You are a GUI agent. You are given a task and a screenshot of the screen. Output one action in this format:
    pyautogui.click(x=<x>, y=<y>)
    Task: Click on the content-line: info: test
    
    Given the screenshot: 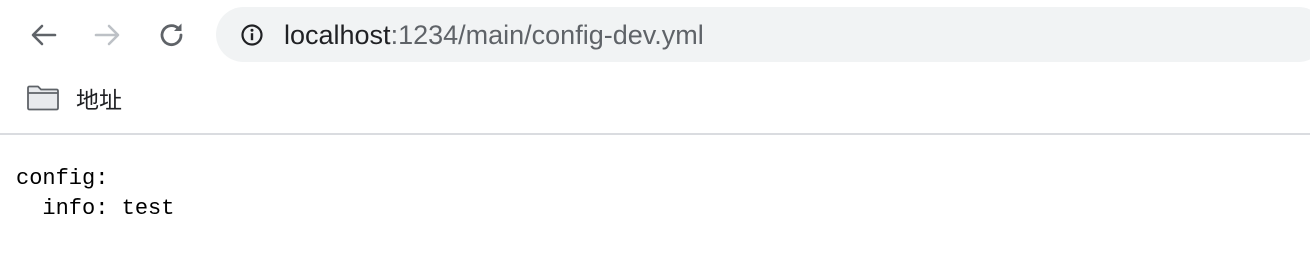 What is the action you would take?
    pyautogui.click(x=95, y=208)
    